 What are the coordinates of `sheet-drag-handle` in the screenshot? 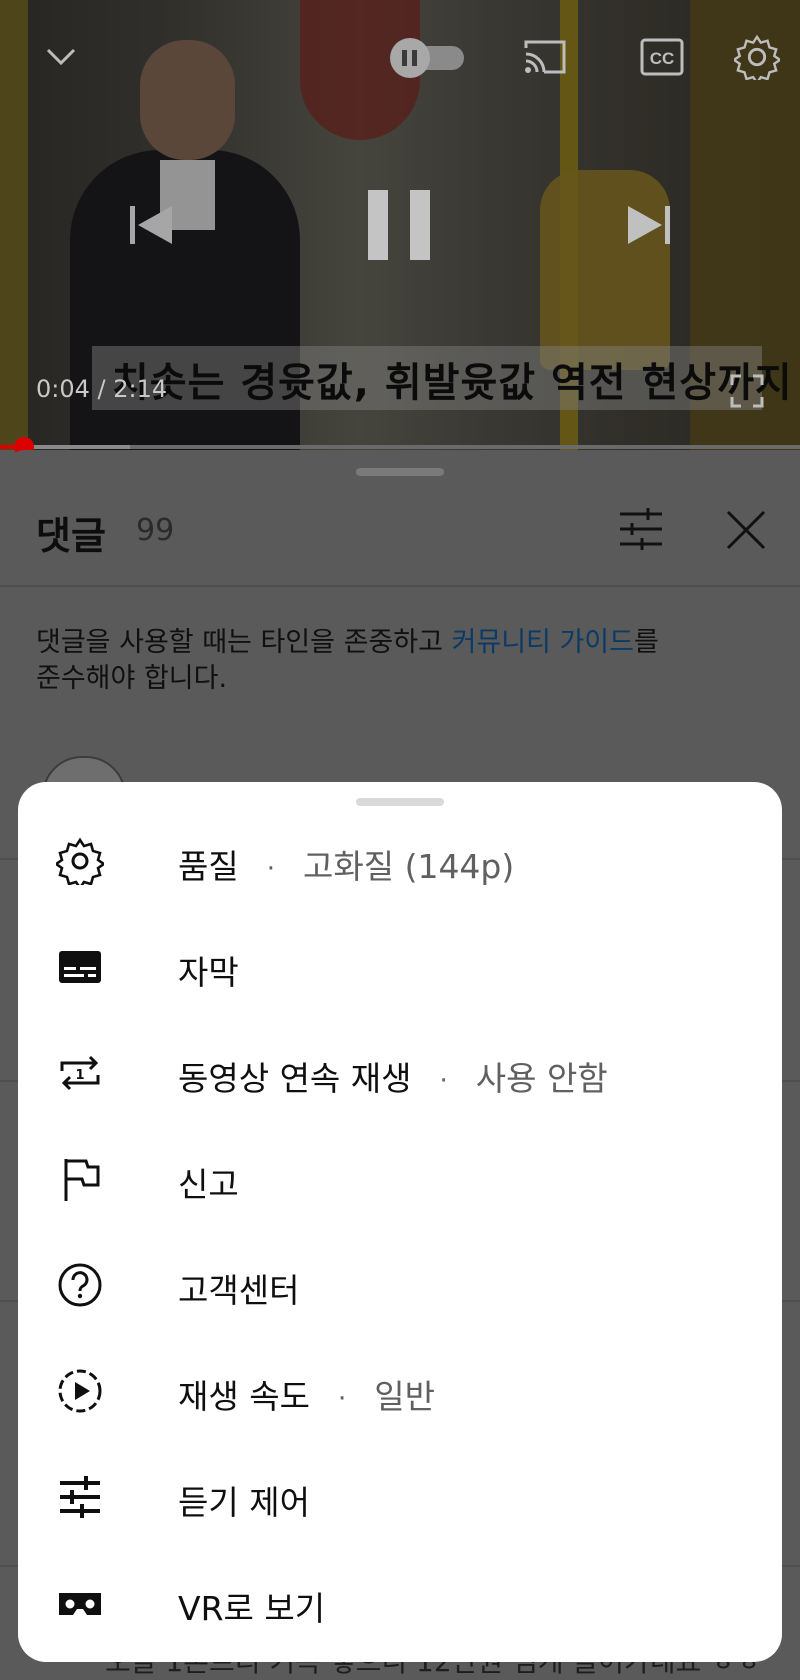 It's located at (400, 802).